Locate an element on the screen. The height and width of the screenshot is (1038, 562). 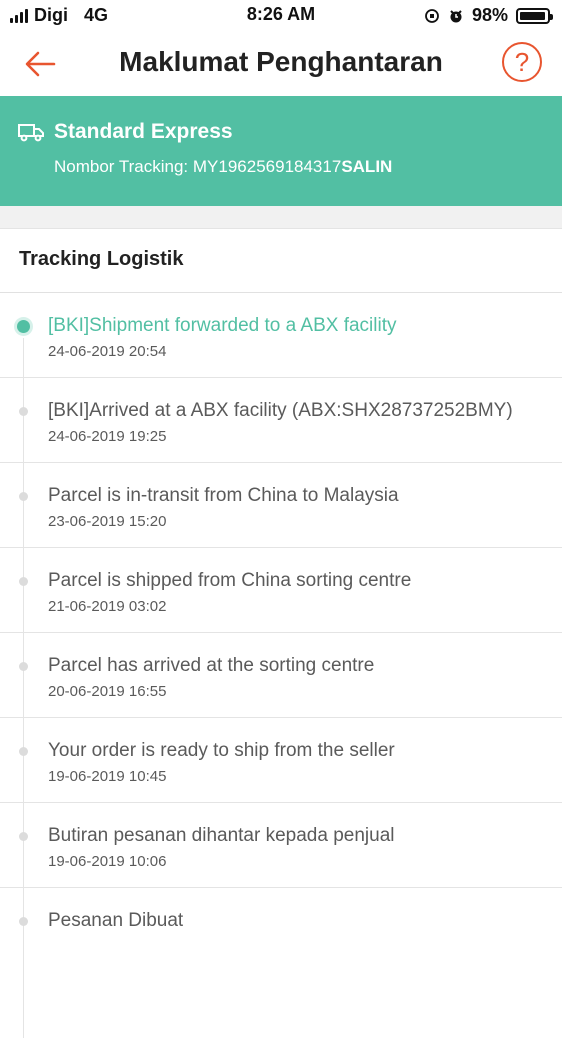
event-timestamp: 24-06-2019 20:54 is located at coordinates (107, 351).